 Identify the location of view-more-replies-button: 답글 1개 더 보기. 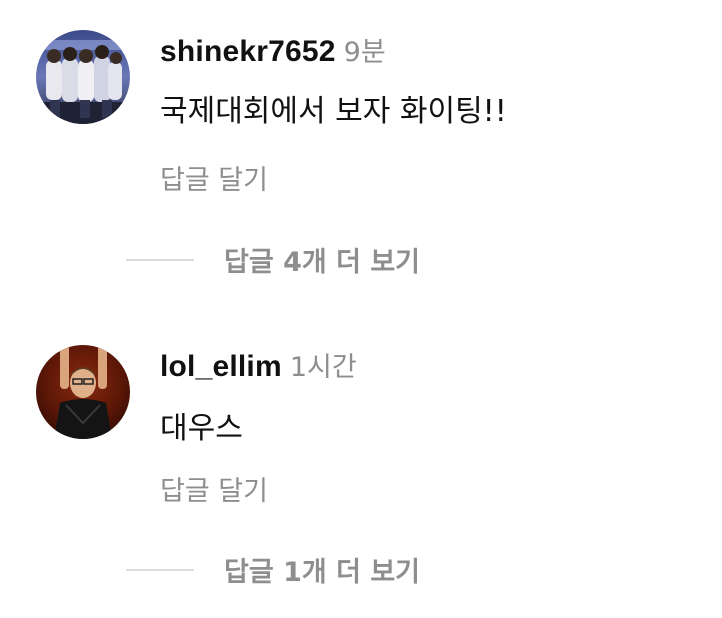
(273, 569).